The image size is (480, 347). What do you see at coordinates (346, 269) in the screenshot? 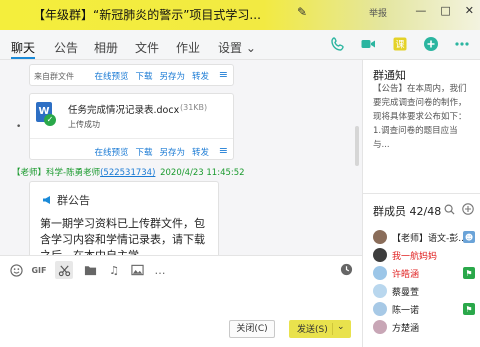
I see `clock-icon` at bounding box center [346, 269].